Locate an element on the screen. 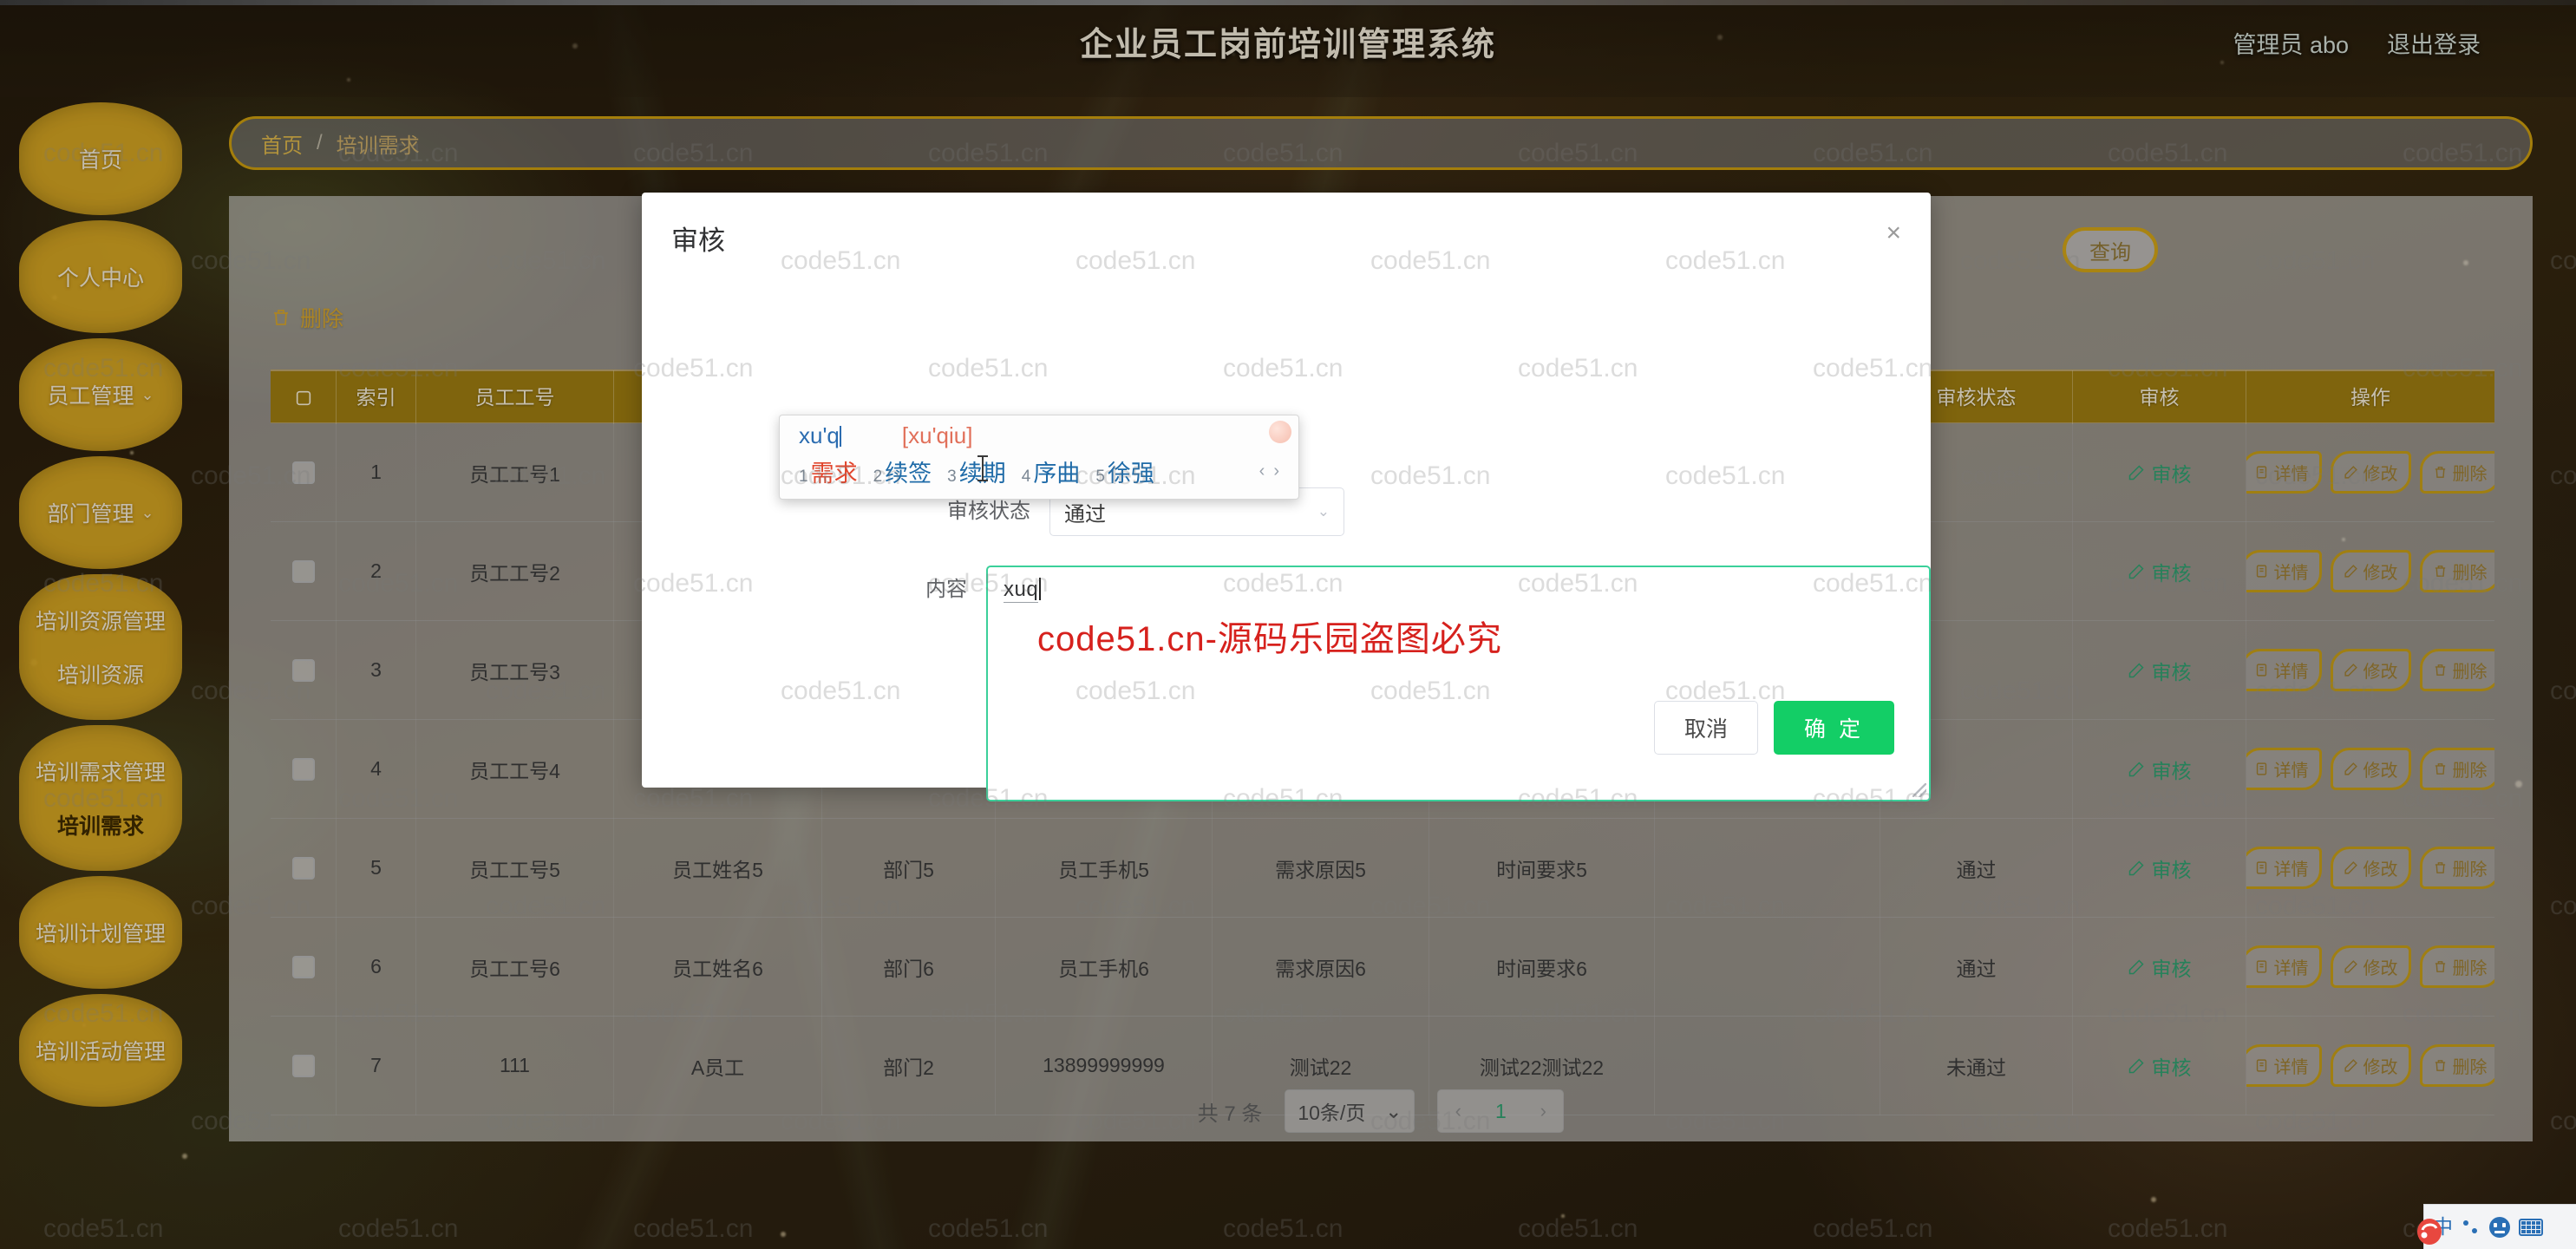 This screenshot has width=2576, height=1249. confirm-button: 确 定 is located at coordinates (1834, 728).